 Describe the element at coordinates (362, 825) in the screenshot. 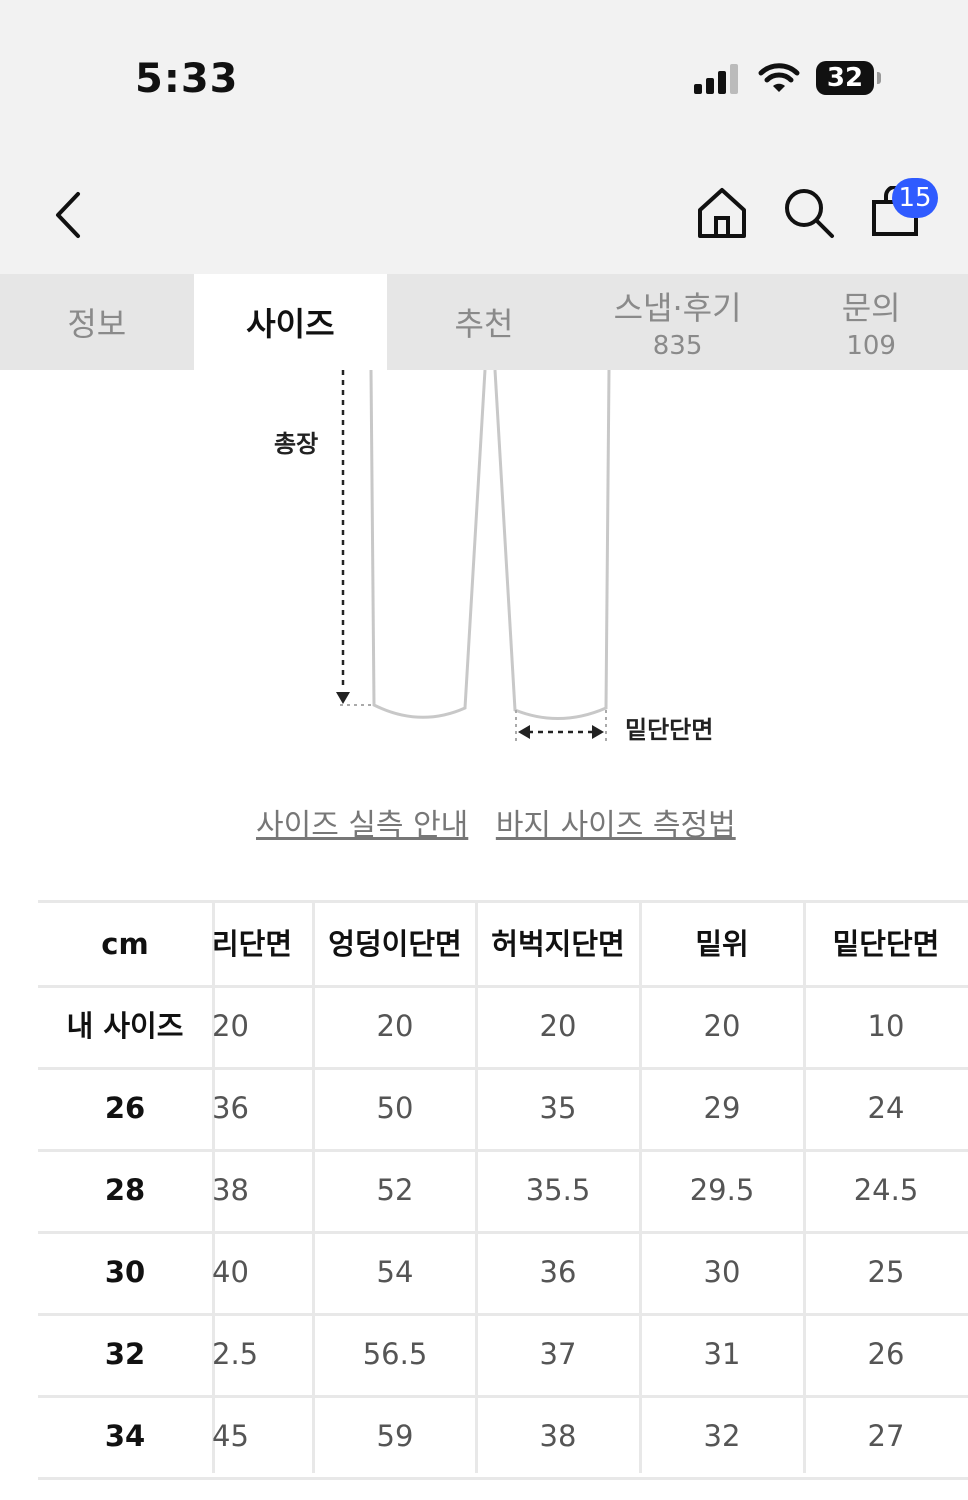

I see `size-guide-link: 사이즈 실측 안내` at that location.